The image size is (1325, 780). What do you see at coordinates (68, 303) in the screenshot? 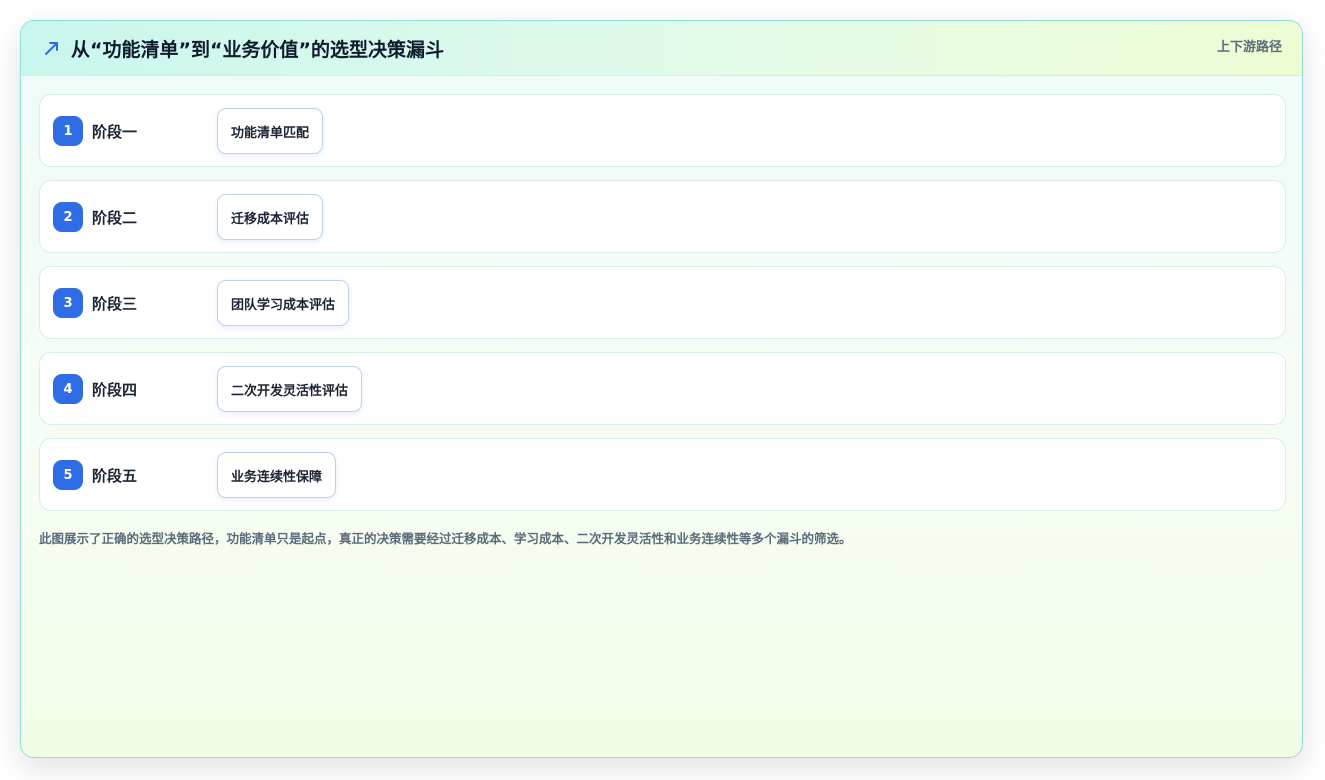
I see `stage-number-badge: 3` at bounding box center [68, 303].